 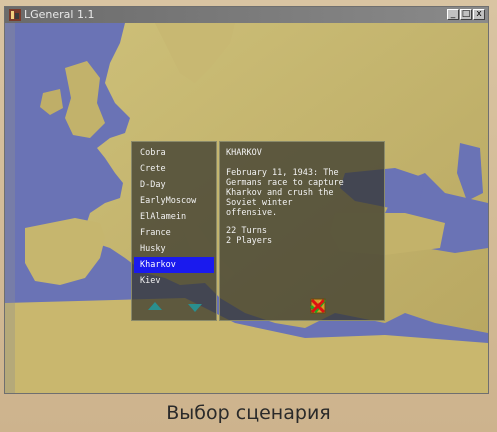 I want to click on minimize-button: _, so click(x=453, y=14).